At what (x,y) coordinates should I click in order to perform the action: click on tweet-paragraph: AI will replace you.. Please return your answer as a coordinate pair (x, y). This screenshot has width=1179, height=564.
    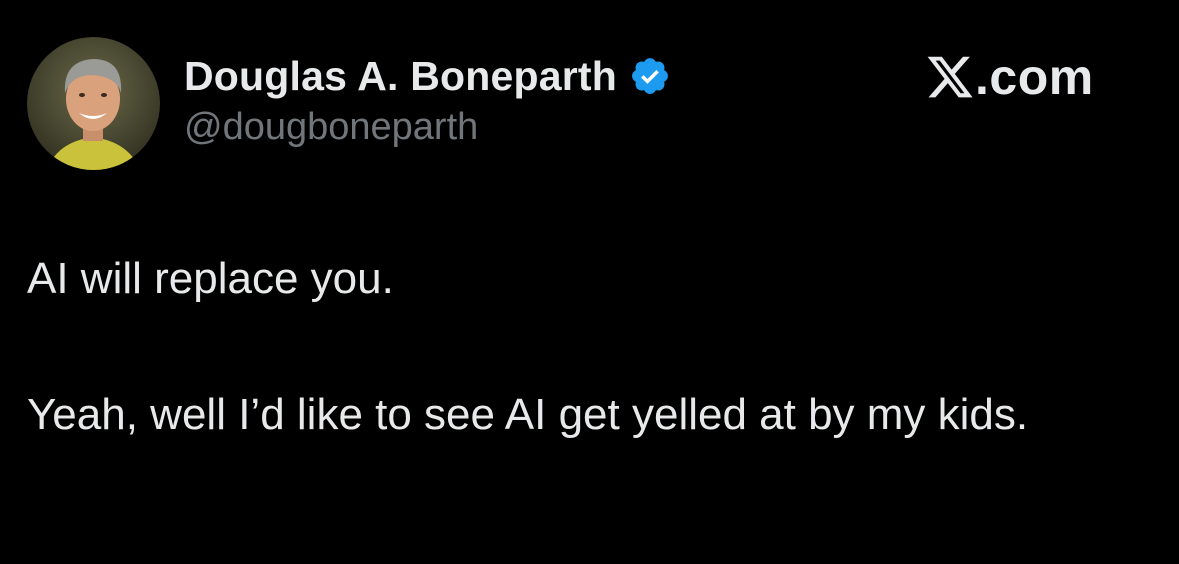
    Looking at the image, I should click on (210, 278).